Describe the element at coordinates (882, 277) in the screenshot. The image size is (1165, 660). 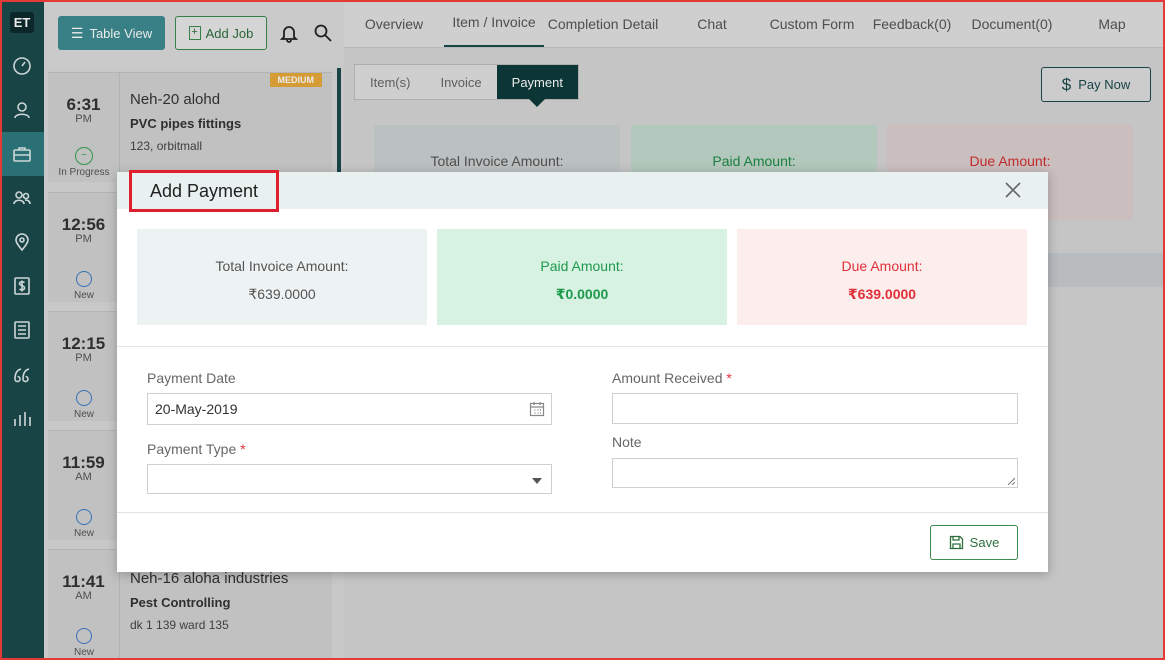
I see `due-amount-card: Due Amount: ₹639.0000` at that location.